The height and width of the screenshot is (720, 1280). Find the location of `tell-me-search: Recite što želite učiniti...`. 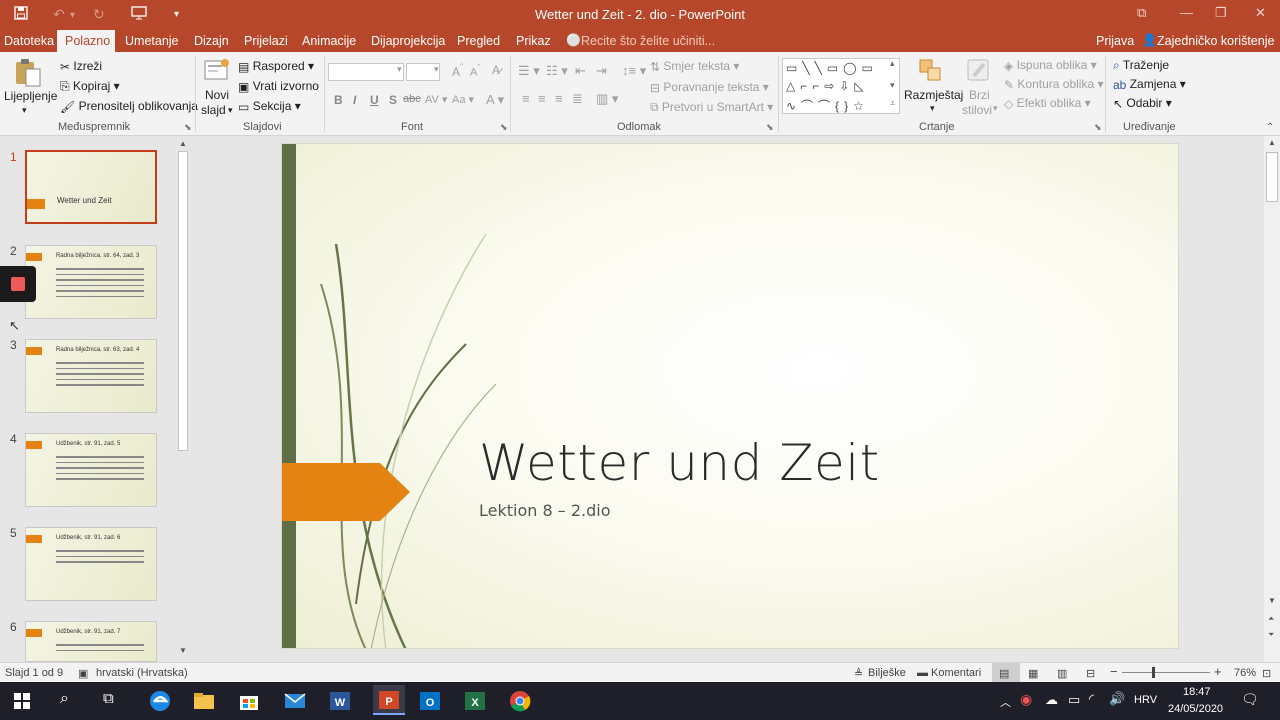

tell-me-search: Recite što želite učiniti... is located at coordinates (648, 41).